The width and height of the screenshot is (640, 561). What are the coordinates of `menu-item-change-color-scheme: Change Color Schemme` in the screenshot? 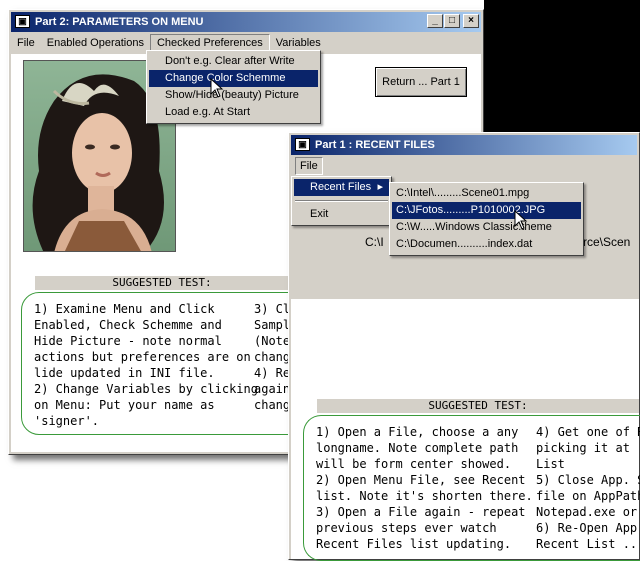 It's located at (233, 78).